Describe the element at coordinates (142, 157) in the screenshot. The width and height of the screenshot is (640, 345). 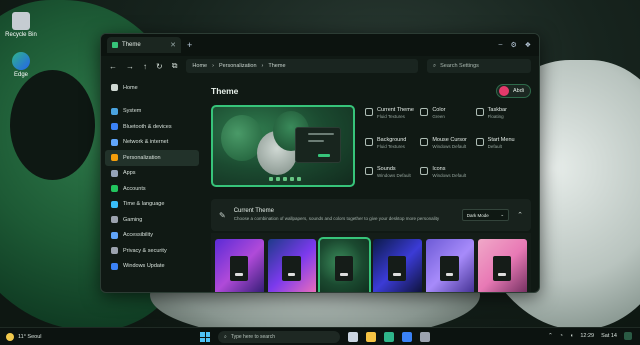
I see `sidebar-item-label: Personalization` at that location.